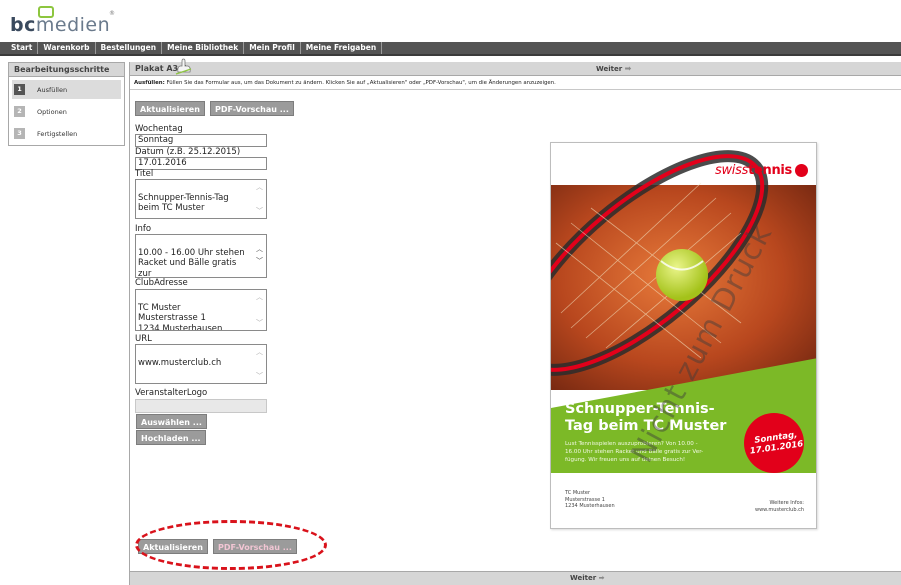  I want to click on nav-mein-profil: Mein Profil, so click(272, 48).